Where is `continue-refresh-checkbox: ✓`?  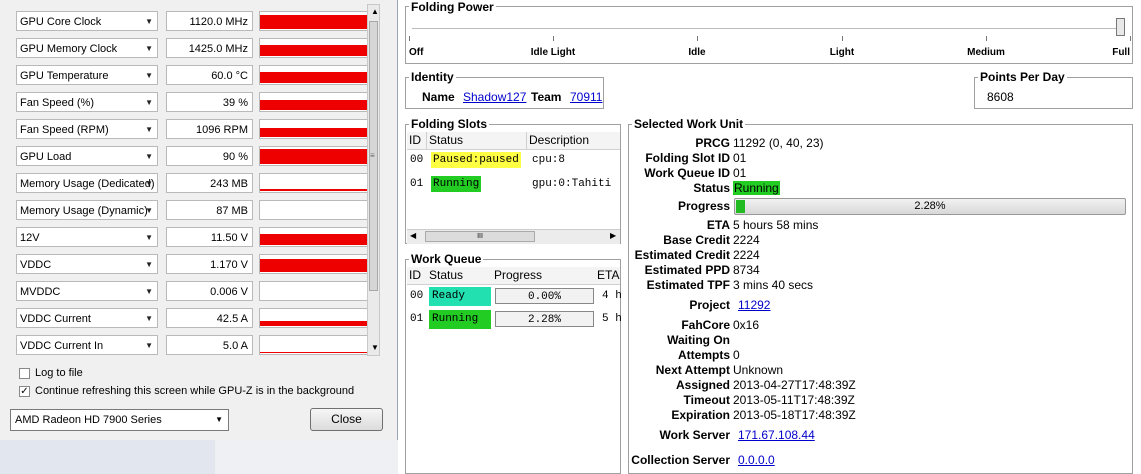
continue-refresh-checkbox: ✓ is located at coordinates (24, 391).